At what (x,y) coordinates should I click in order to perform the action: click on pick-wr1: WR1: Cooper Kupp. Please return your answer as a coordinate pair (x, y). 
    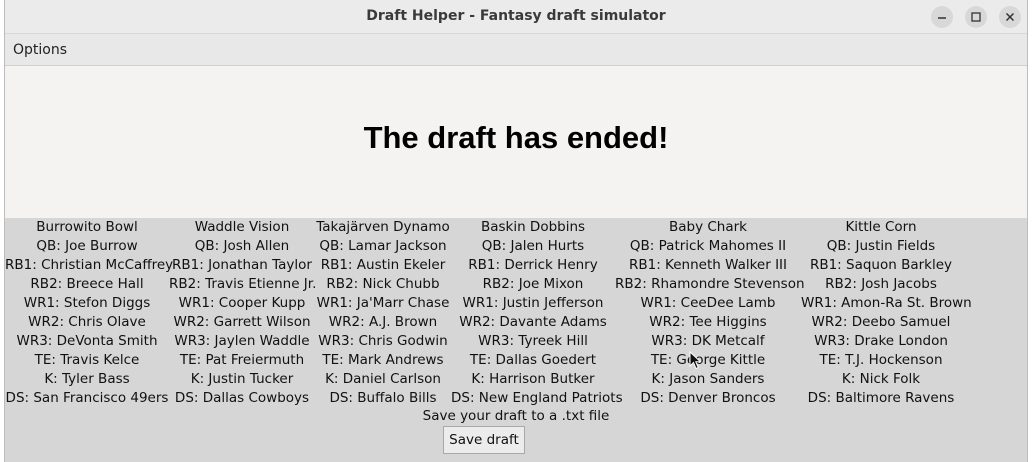
    Looking at the image, I should click on (242, 303).